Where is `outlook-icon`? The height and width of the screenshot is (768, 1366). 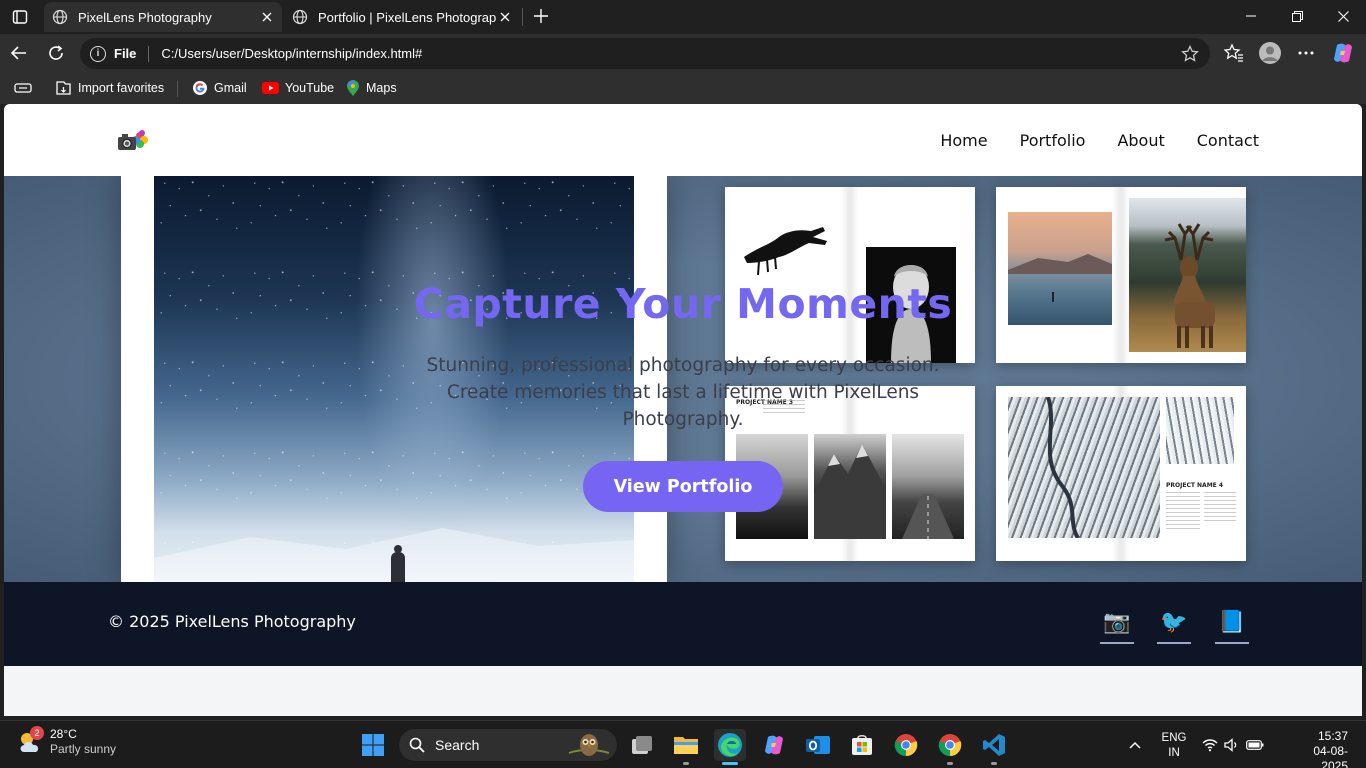
outlook-icon is located at coordinates (818, 745).